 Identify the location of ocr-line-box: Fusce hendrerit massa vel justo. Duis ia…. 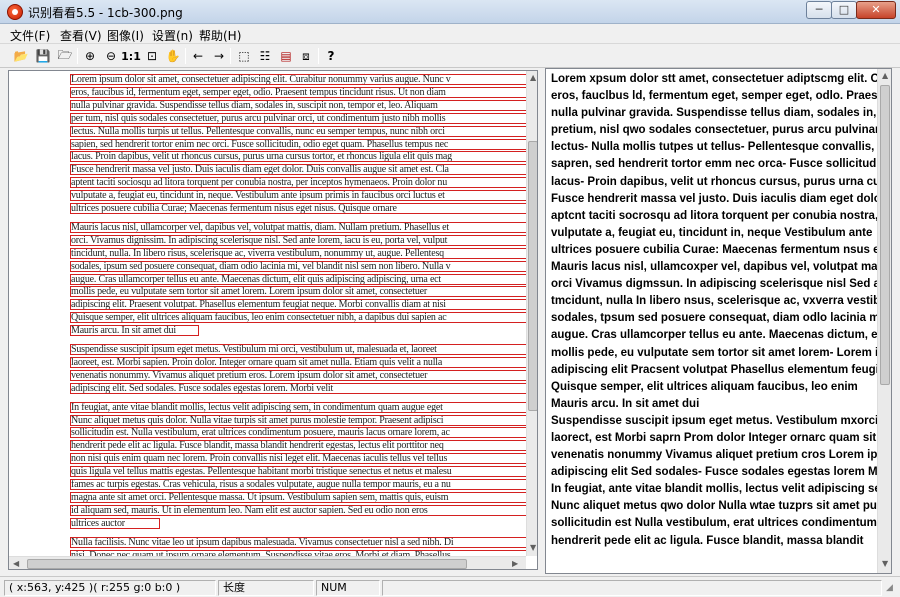
(299, 170).